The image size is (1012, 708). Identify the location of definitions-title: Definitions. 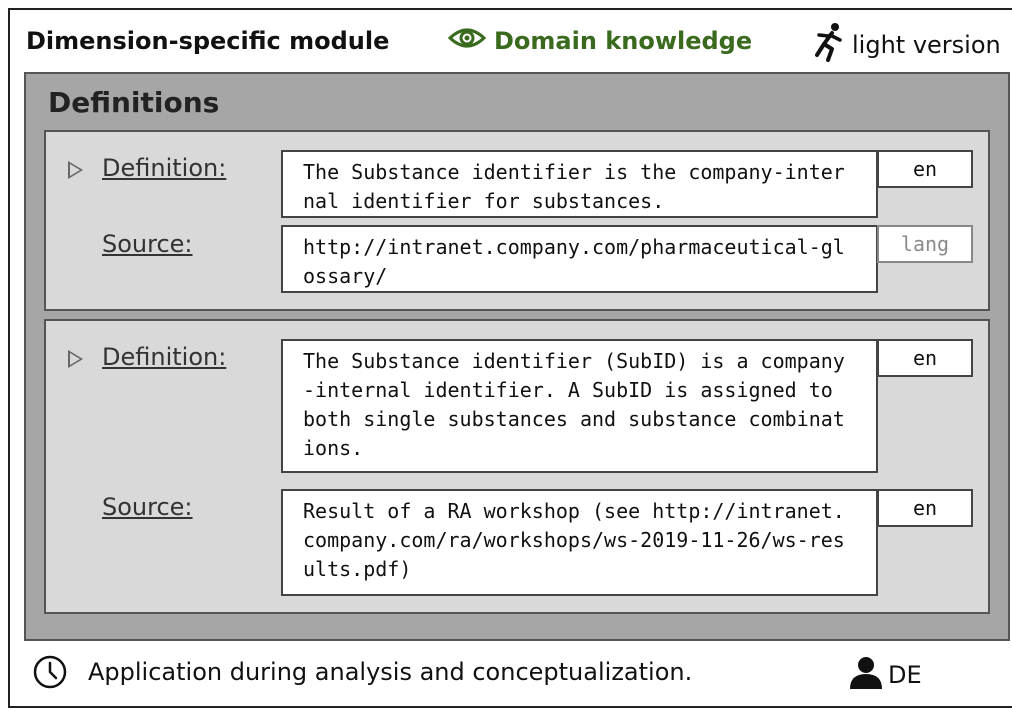
(134, 102).